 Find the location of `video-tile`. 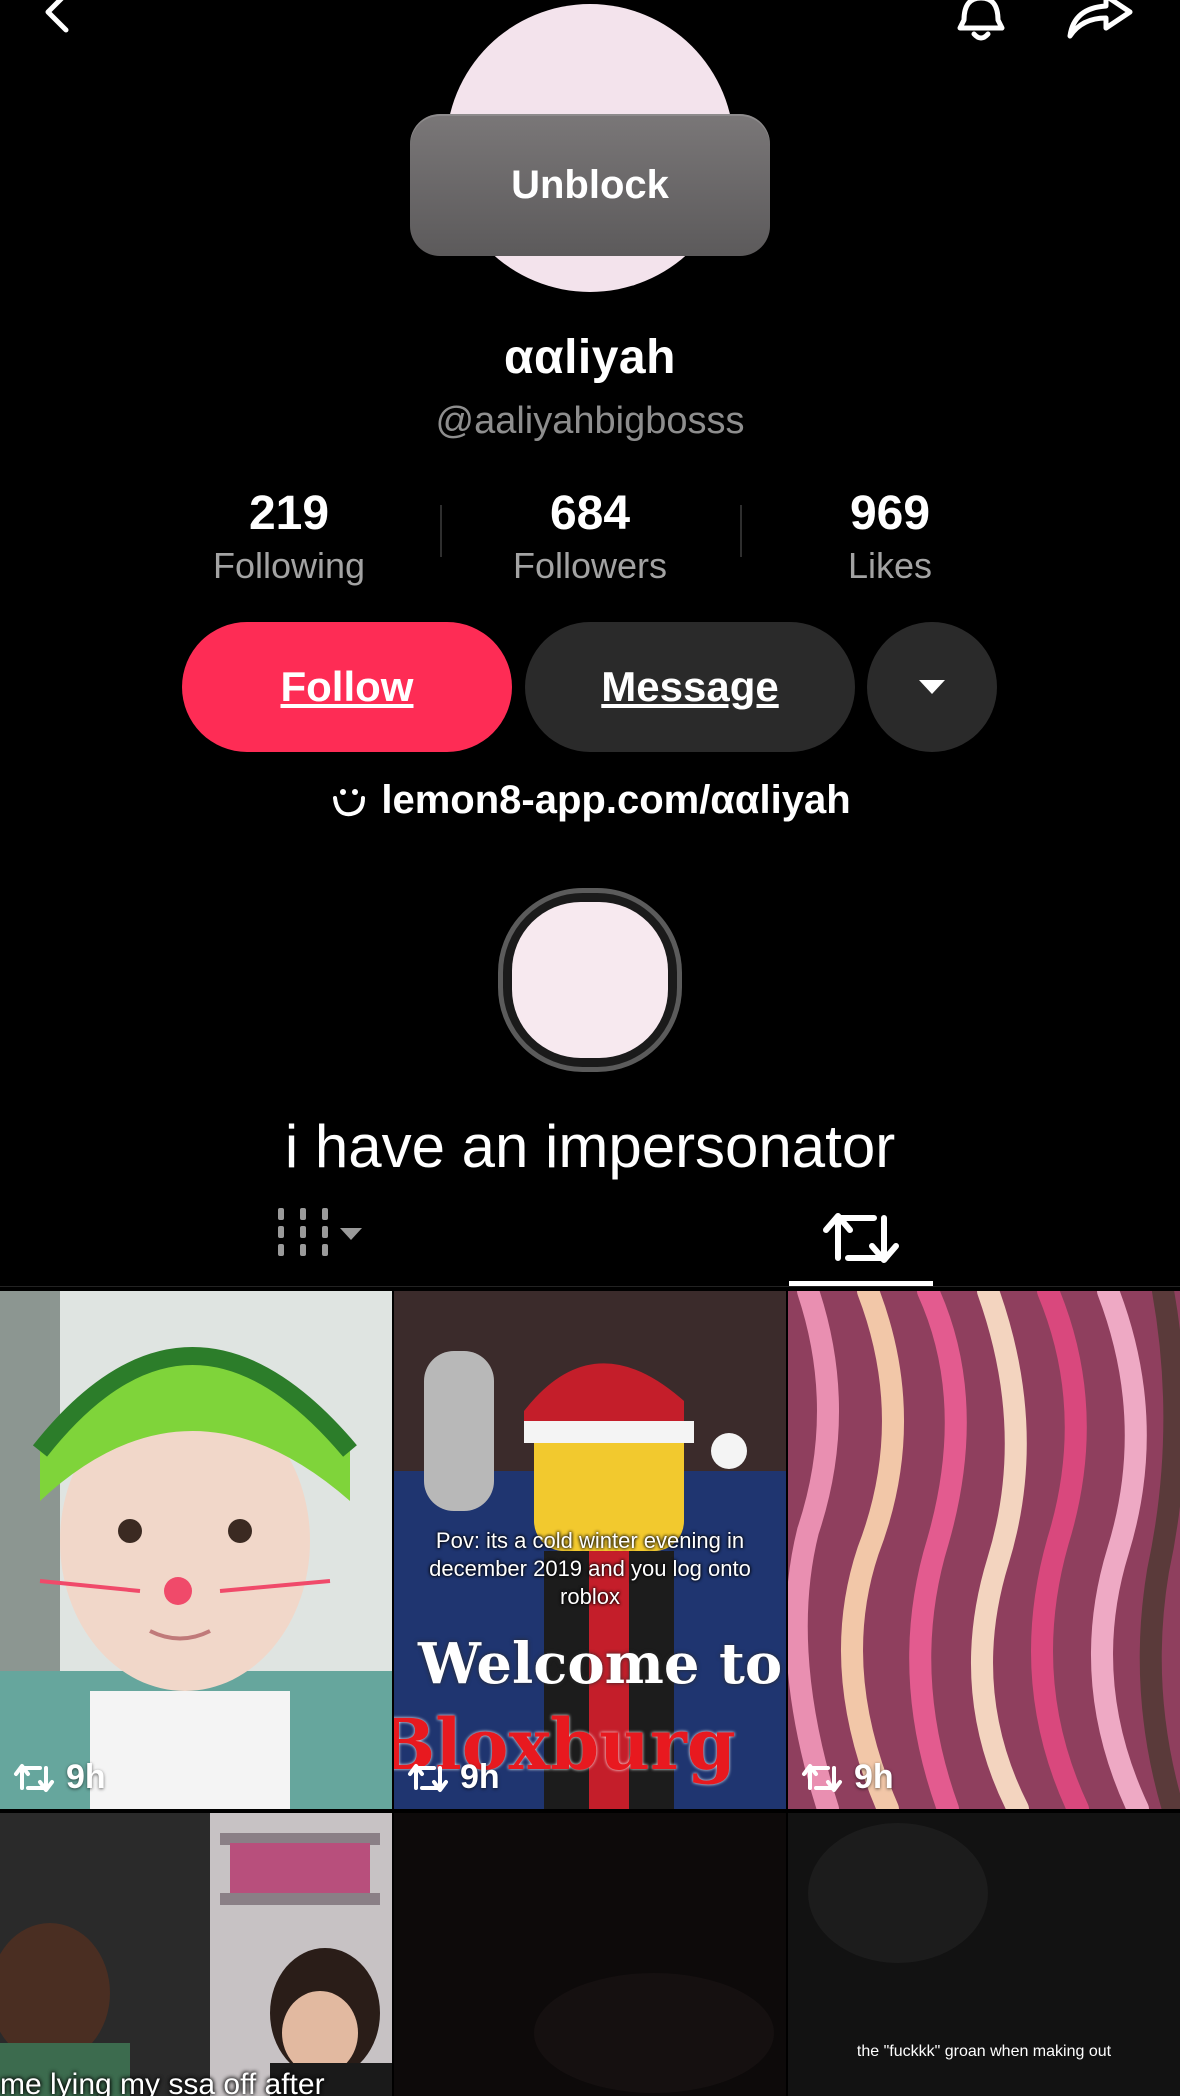

video-tile is located at coordinates (590, 1954).